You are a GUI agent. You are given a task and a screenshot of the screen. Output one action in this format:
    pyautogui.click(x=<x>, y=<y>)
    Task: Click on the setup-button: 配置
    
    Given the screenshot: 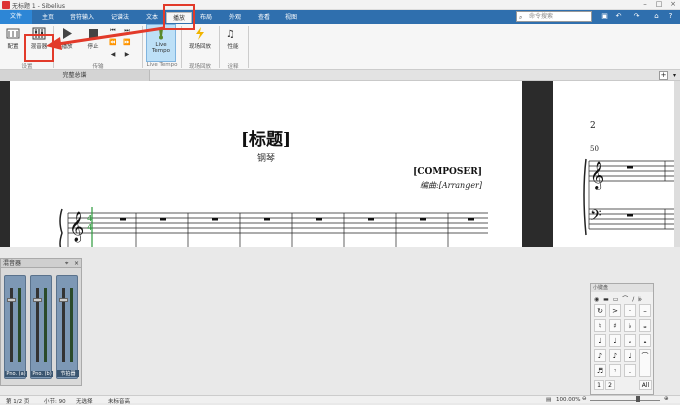 What is the action you would take?
    pyautogui.click(x=13, y=38)
    